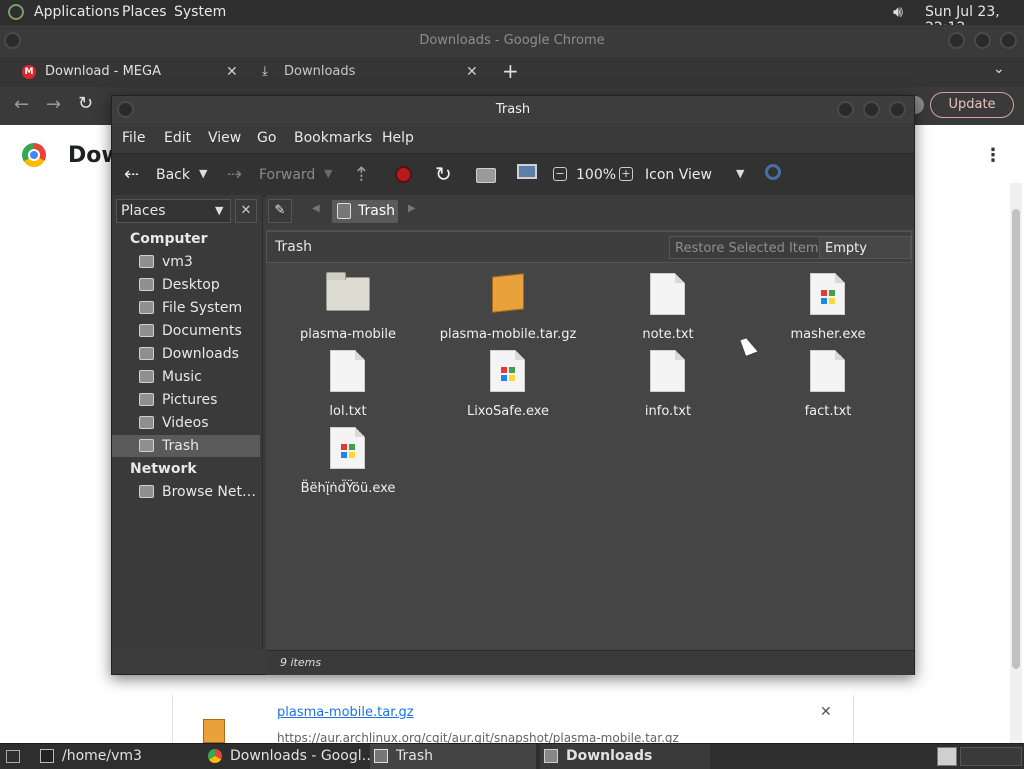 Image resolution: width=1024 pixels, height=769 pixels. Describe the element at coordinates (131, 174) in the screenshot. I see `back-arrow-icon: ⇠` at that location.